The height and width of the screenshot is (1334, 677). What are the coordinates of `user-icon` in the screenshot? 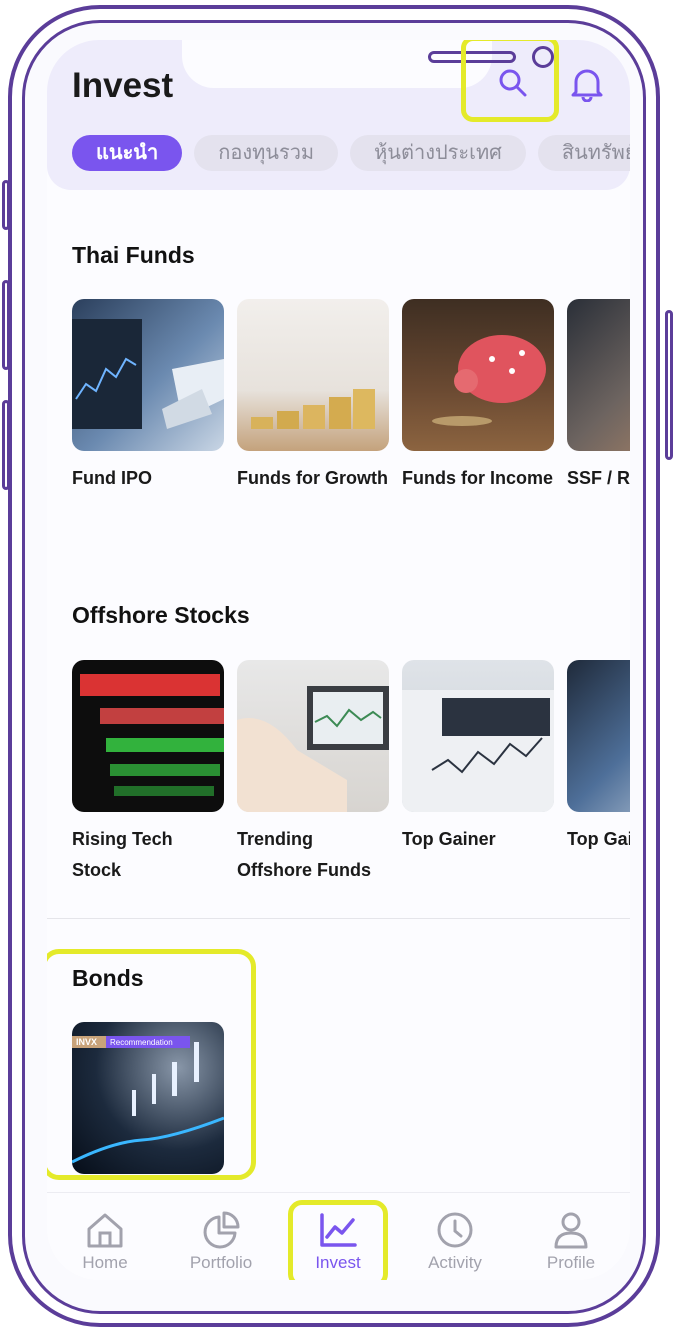 It's located at (571, 1230).